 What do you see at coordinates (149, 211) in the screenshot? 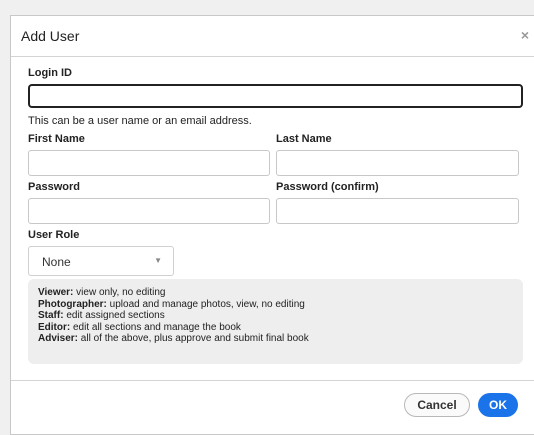
I see `password-input` at bounding box center [149, 211].